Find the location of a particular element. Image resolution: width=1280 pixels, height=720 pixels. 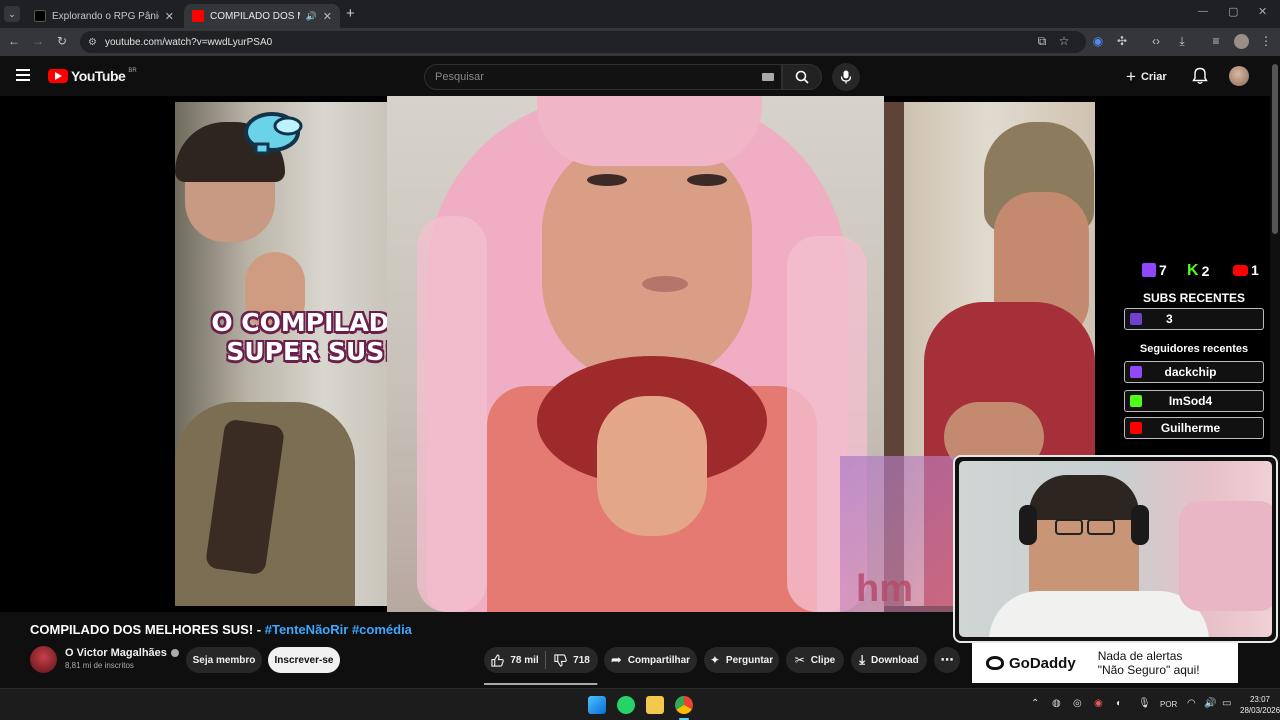

follower-item: dackchip is located at coordinates (1194, 372).